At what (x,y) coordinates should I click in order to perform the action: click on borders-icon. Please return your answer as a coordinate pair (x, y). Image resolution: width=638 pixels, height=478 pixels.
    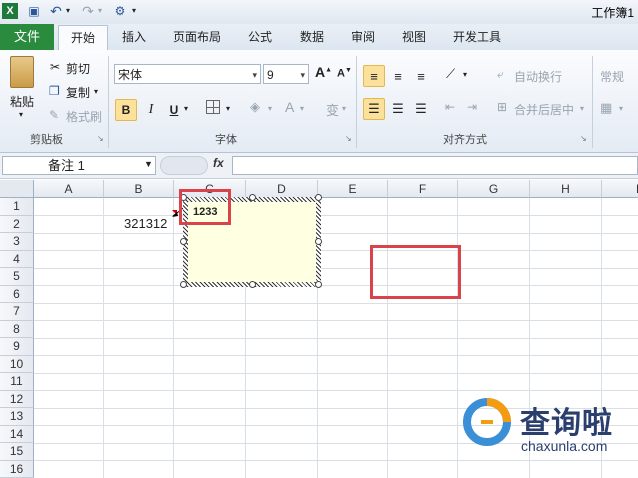
    Looking at the image, I should click on (213, 107).